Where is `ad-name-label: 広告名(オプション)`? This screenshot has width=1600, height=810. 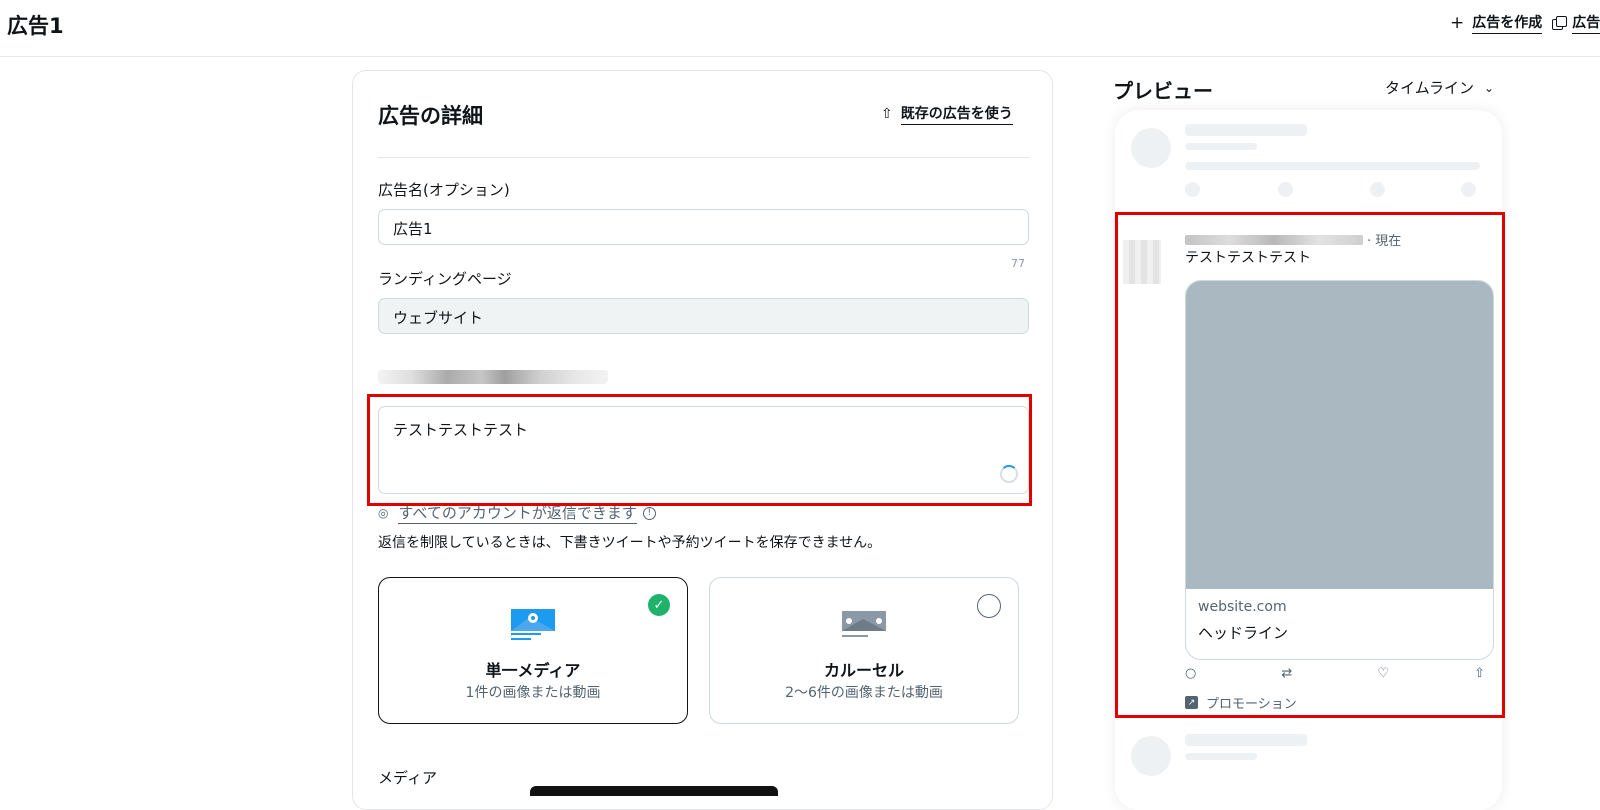
ad-name-label: 広告名(オプション) is located at coordinates (444, 190).